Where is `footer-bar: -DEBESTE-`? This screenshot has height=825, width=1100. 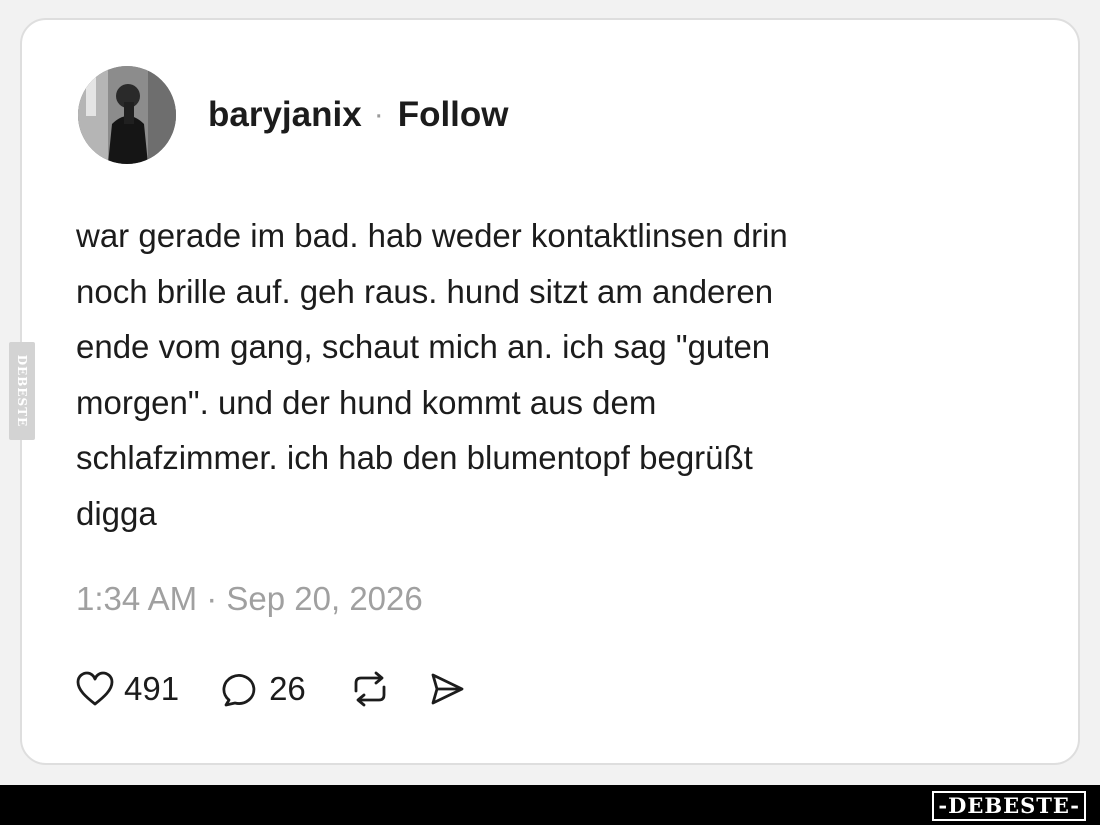
footer-bar: -DEBESTE- is located at coordinates (550, 805).